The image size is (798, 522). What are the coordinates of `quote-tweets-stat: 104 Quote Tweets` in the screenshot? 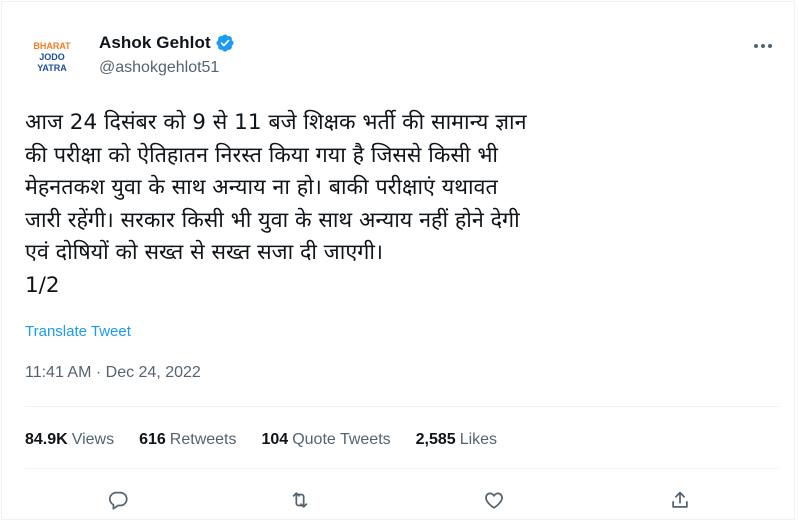 It's located at (326, 440).